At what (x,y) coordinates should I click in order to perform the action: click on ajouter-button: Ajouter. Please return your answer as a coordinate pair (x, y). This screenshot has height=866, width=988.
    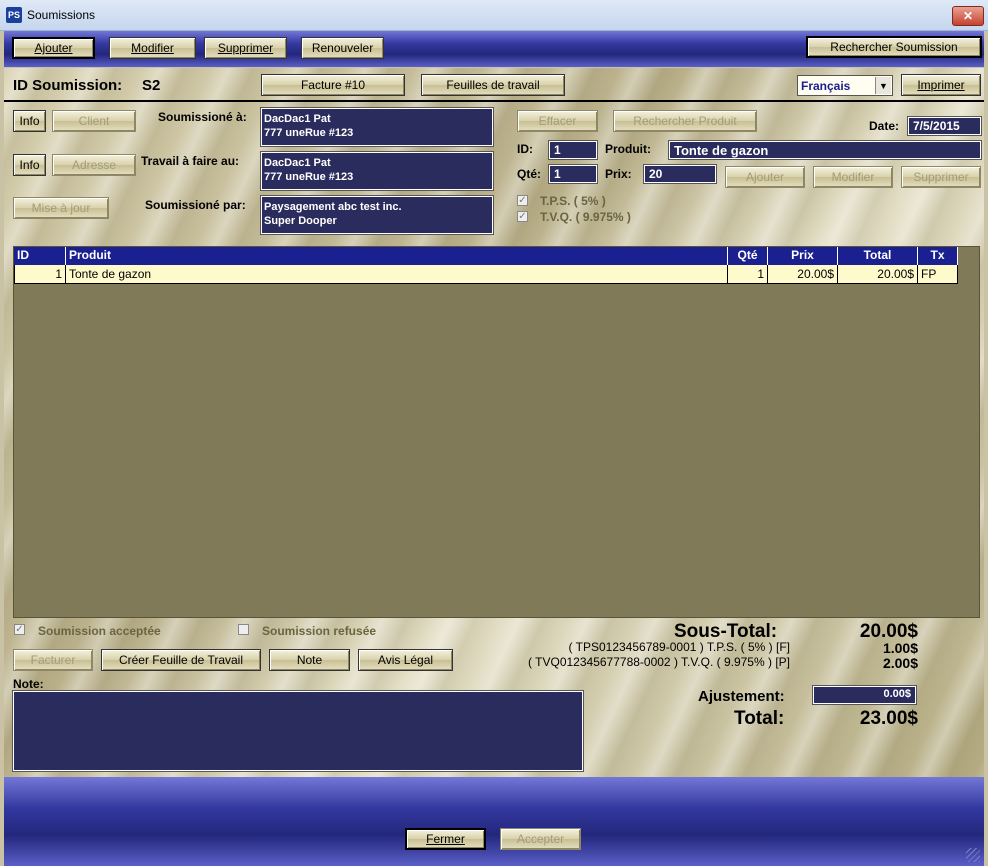
    Looking at the image, I should click on (53, 48).